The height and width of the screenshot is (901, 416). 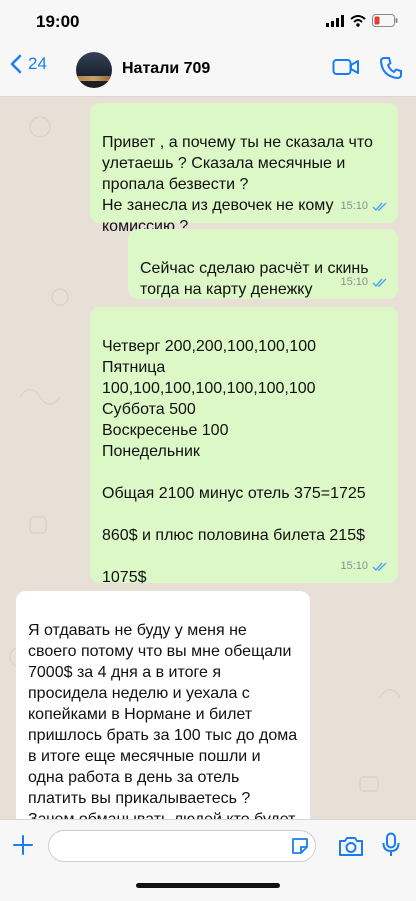 What do you see at coordinates (23, 845) in the screenshot?
I see `plus-icon` at bounding box center [23, 845].